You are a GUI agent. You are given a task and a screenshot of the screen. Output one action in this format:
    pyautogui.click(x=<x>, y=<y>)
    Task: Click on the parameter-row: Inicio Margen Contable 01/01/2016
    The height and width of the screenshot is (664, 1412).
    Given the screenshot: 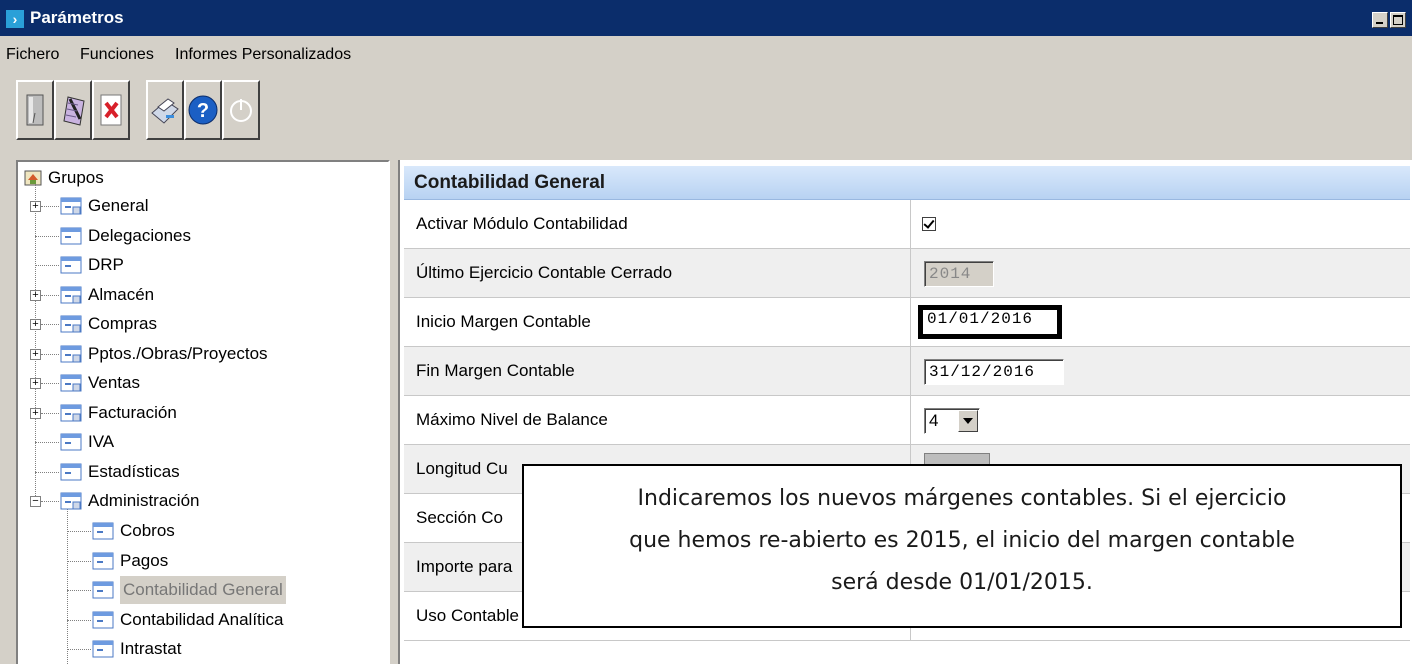 What is the action you would take?
    pyautogui.click(x=907, y=322)
    